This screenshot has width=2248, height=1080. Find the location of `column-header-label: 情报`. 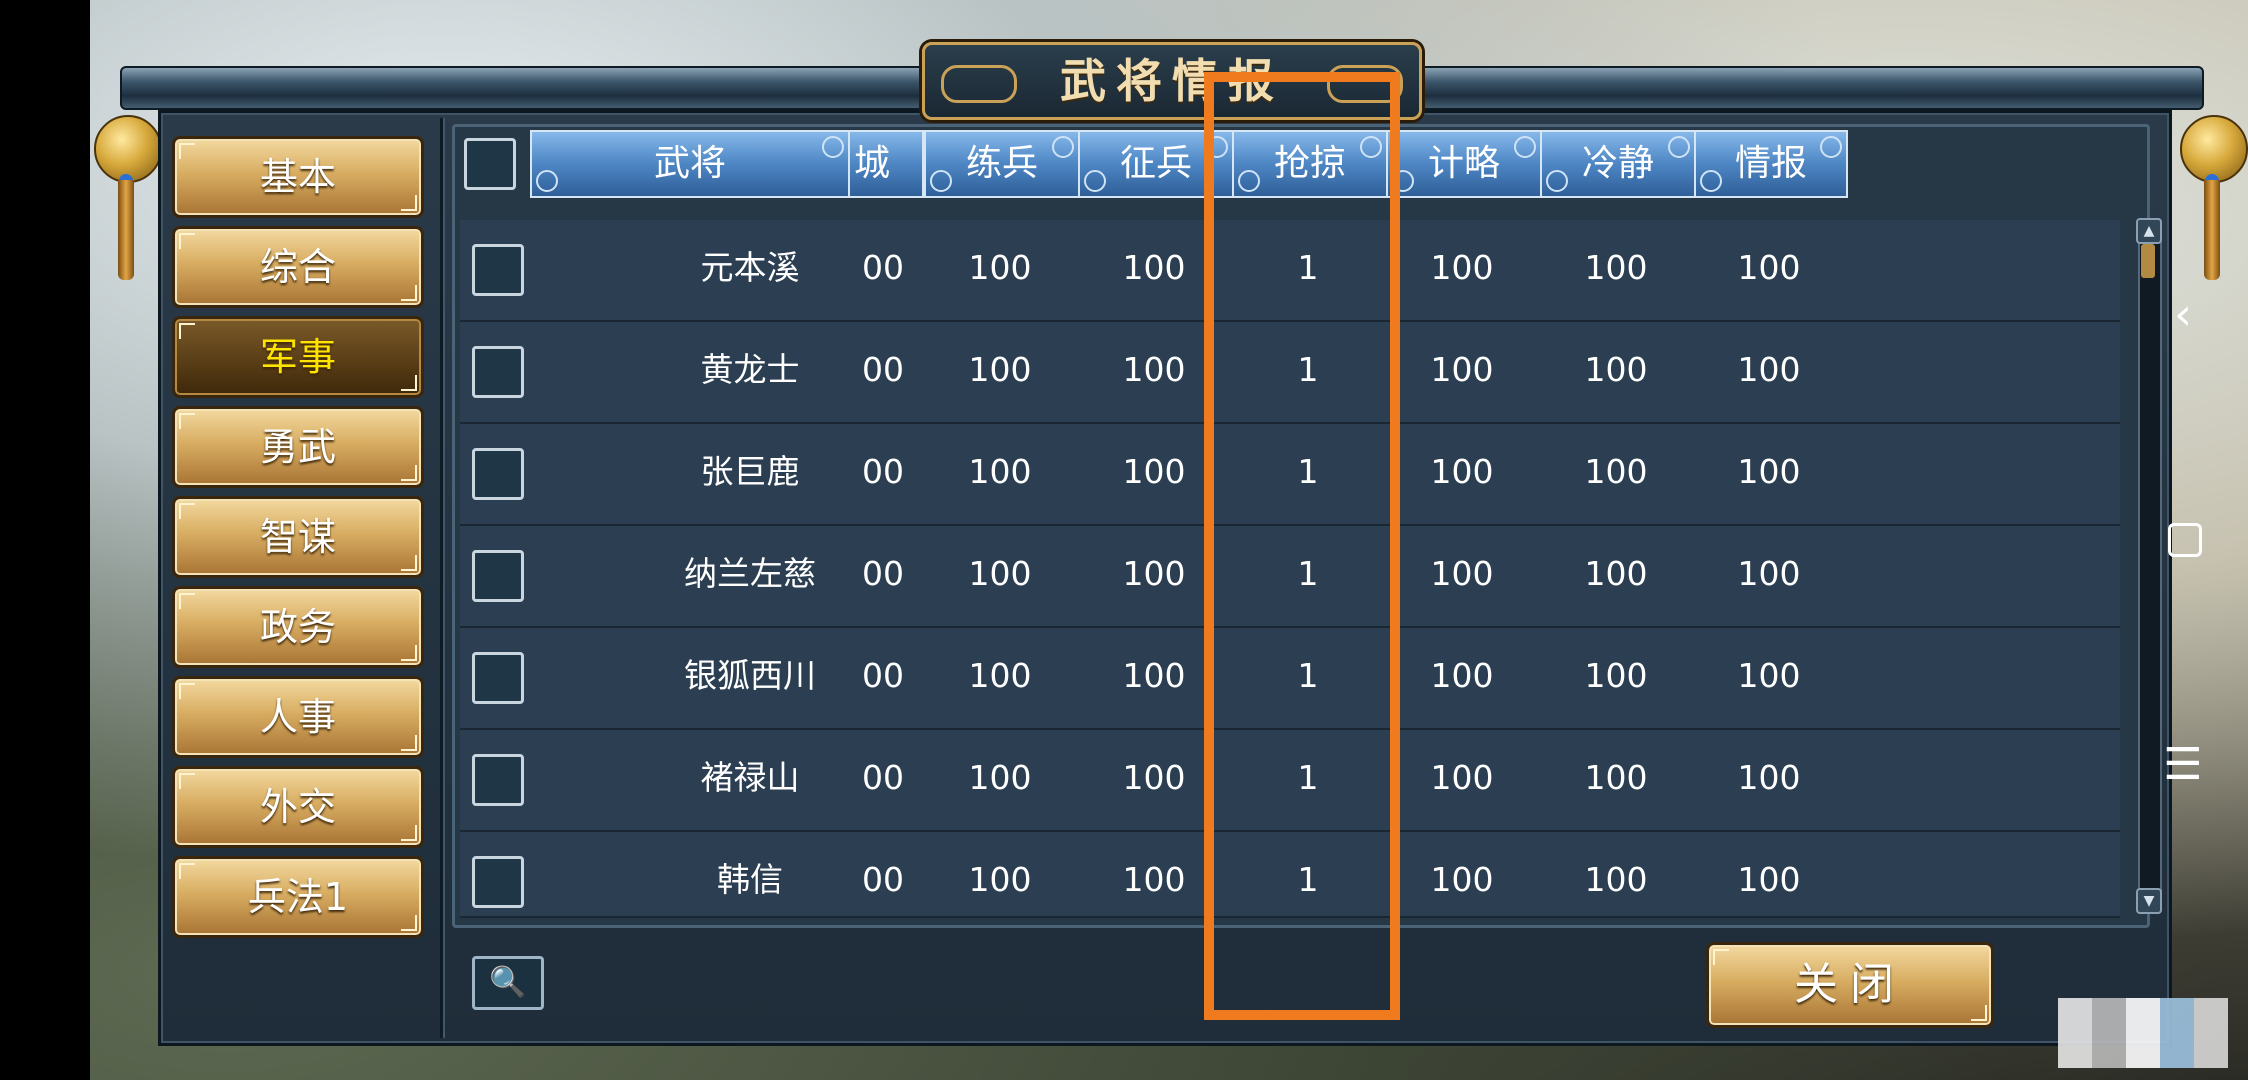

column-header-label: 情报 is located at coordinates (1770, 163).